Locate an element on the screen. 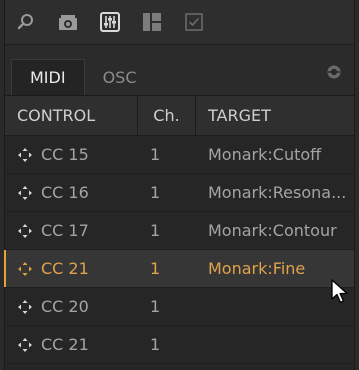 Image resolution: width=359 pixels, height=370 pixels. mixer-button is located at coordinates (110, 22).